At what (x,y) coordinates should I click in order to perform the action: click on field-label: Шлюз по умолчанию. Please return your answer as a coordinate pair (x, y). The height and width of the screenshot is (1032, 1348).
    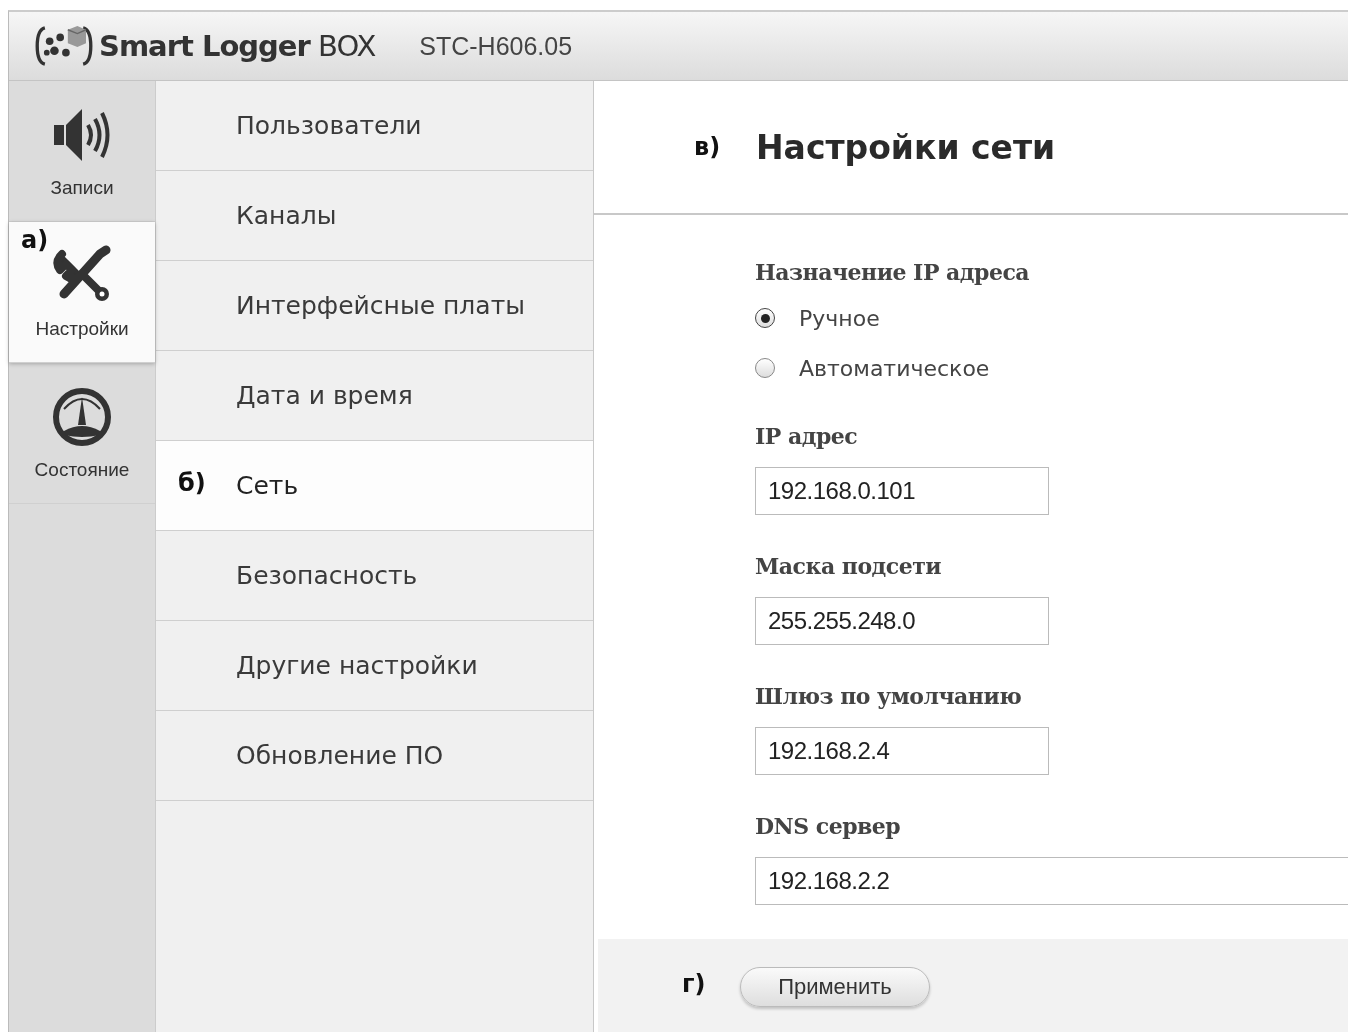
    Looking at the image, I should click on (888, 696).